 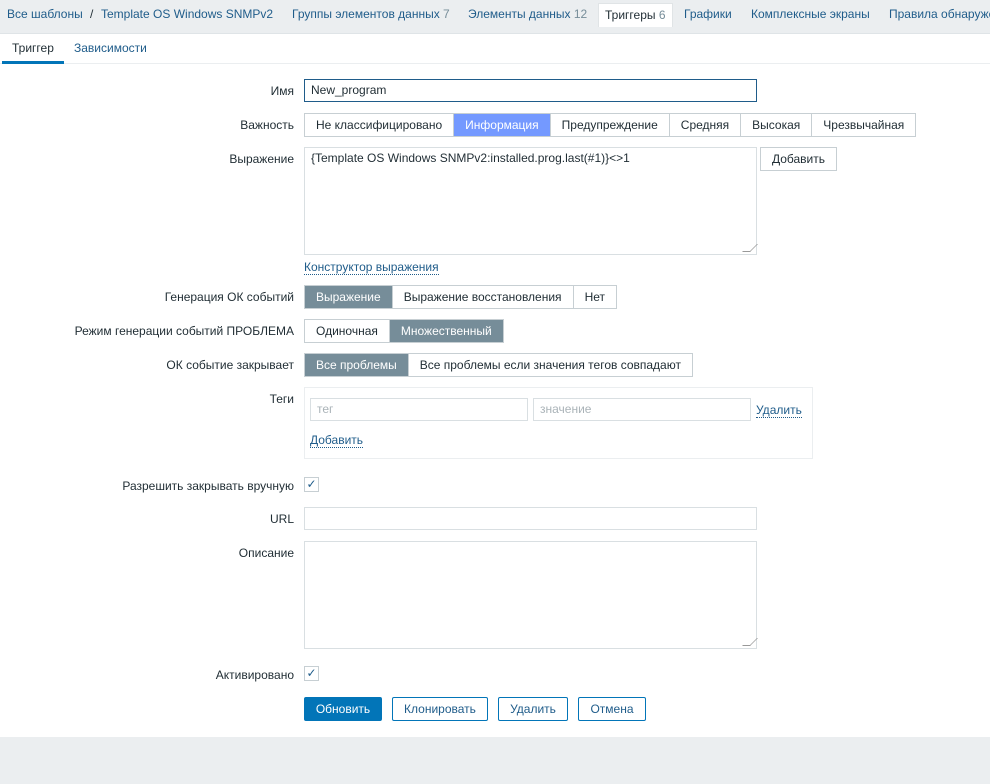 What do you see at coordinates (281, 519) in the screenshot?
I see `url-label: URL` at bounding box center [281, 519].